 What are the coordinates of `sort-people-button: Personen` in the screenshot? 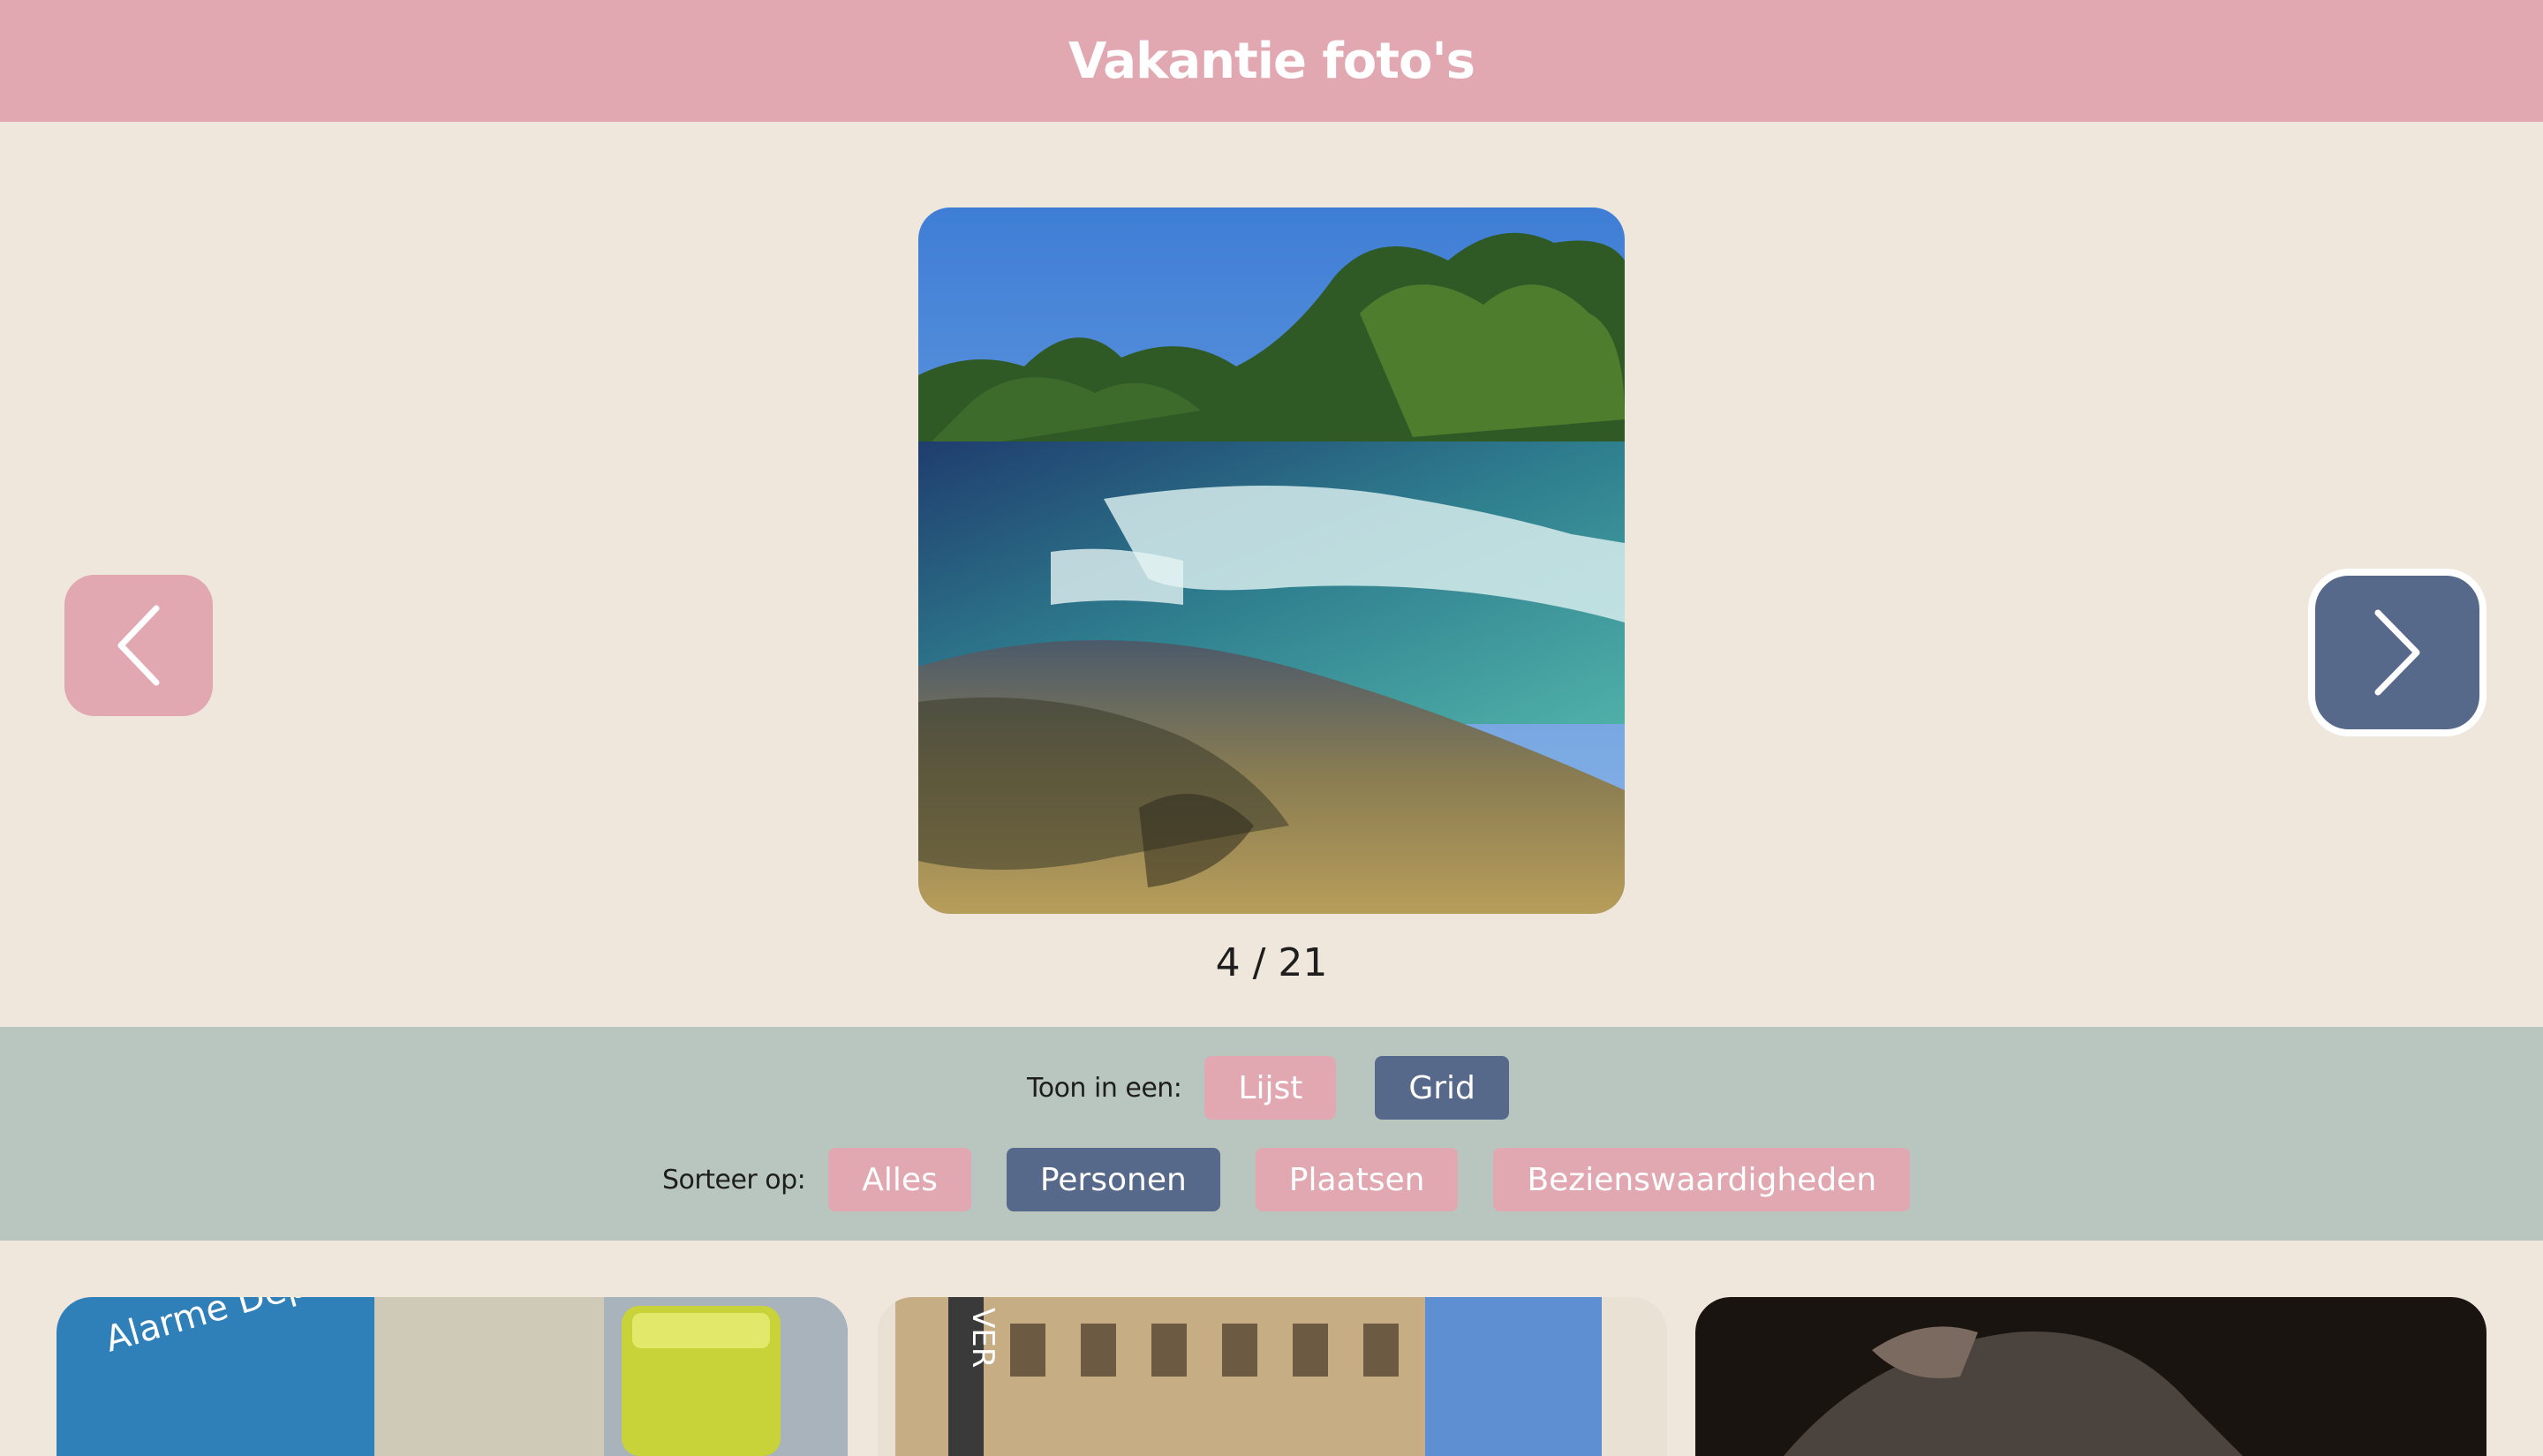 It's located at (1113, 1179).